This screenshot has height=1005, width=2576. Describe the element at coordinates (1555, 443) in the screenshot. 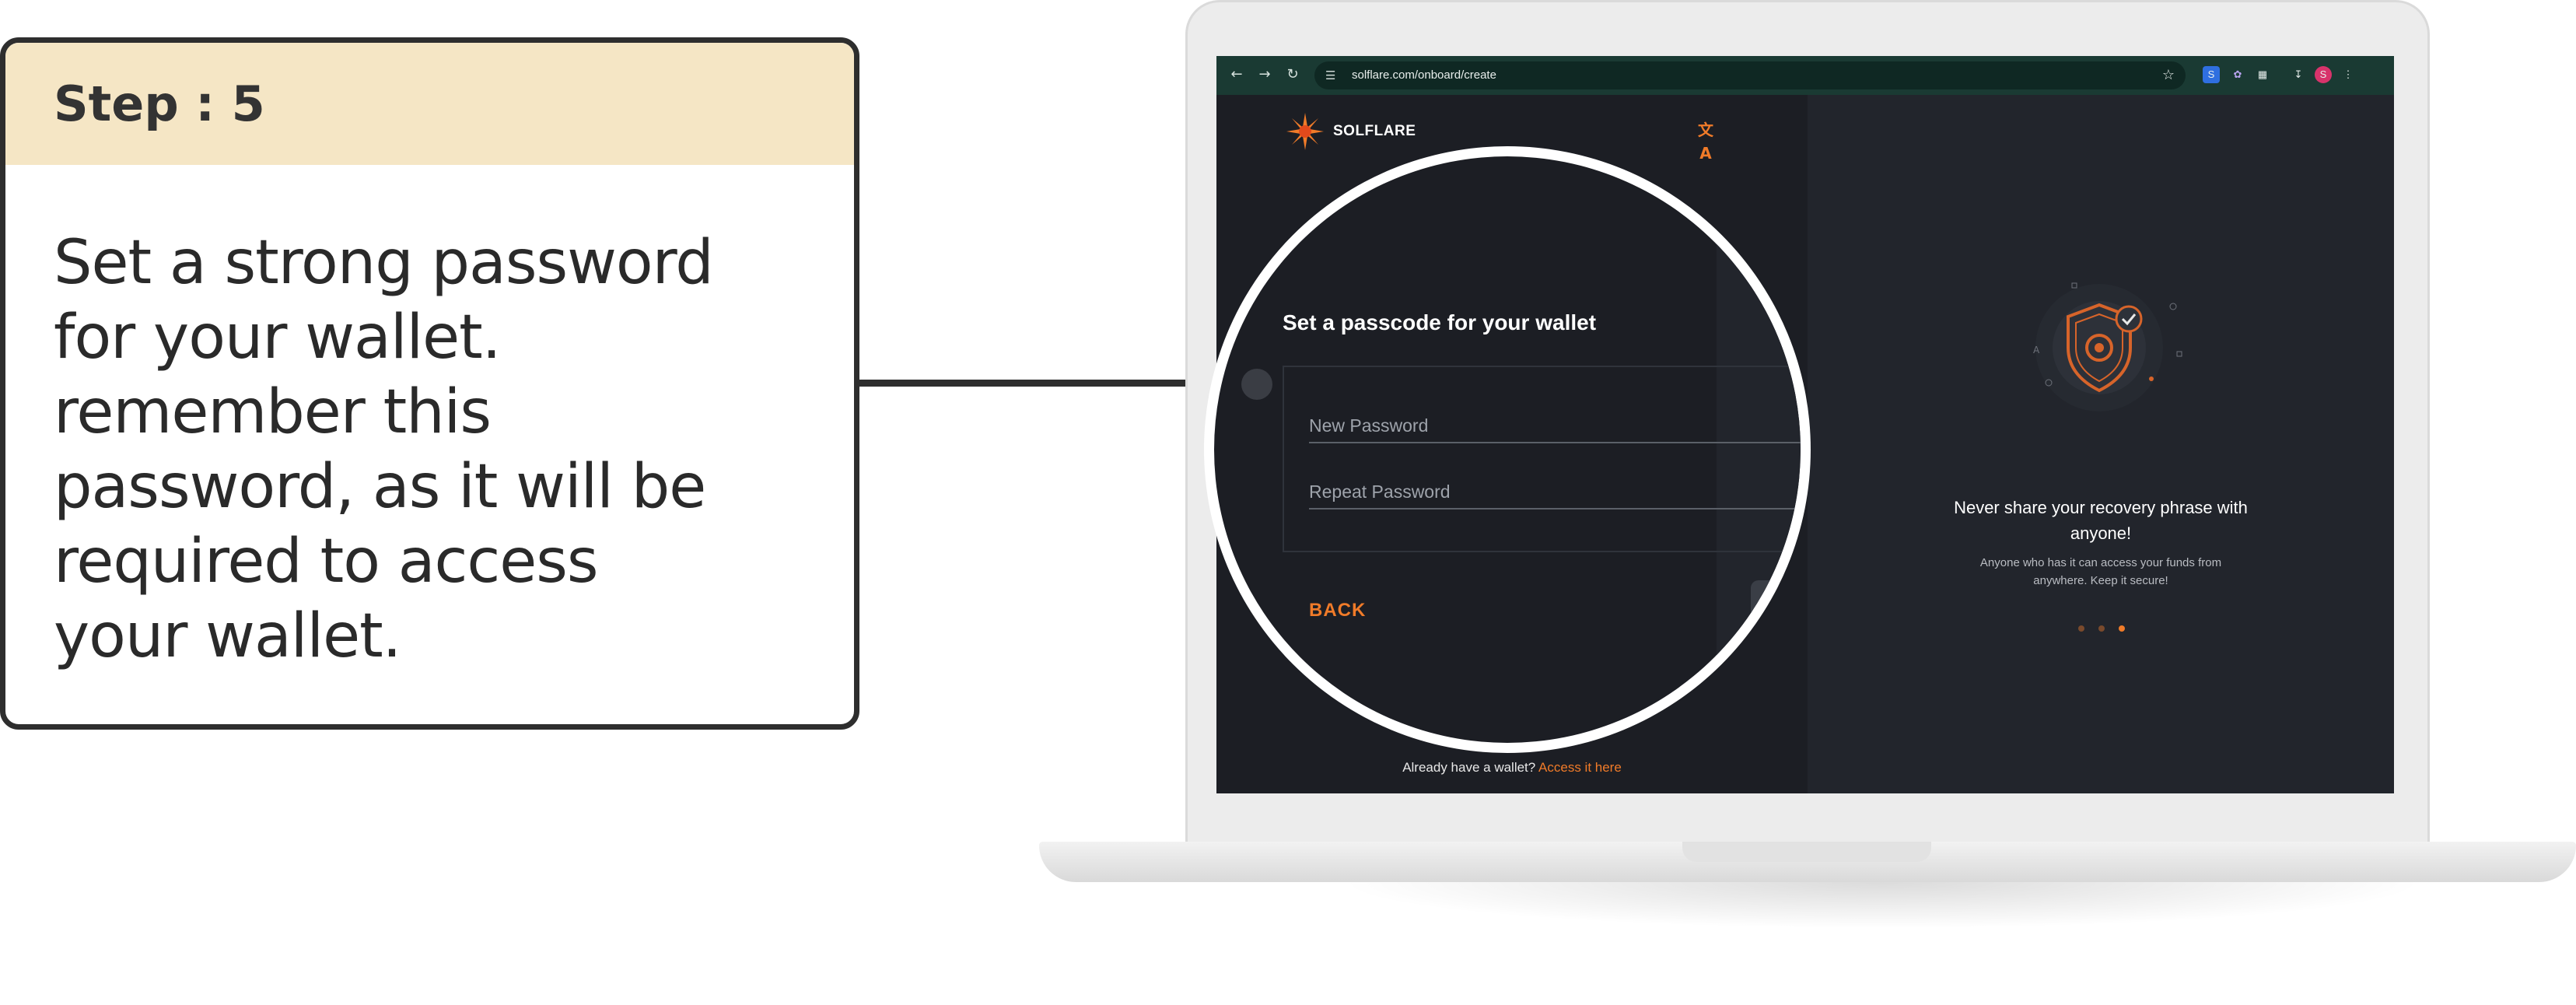

I see `new-password-underline` at that location.